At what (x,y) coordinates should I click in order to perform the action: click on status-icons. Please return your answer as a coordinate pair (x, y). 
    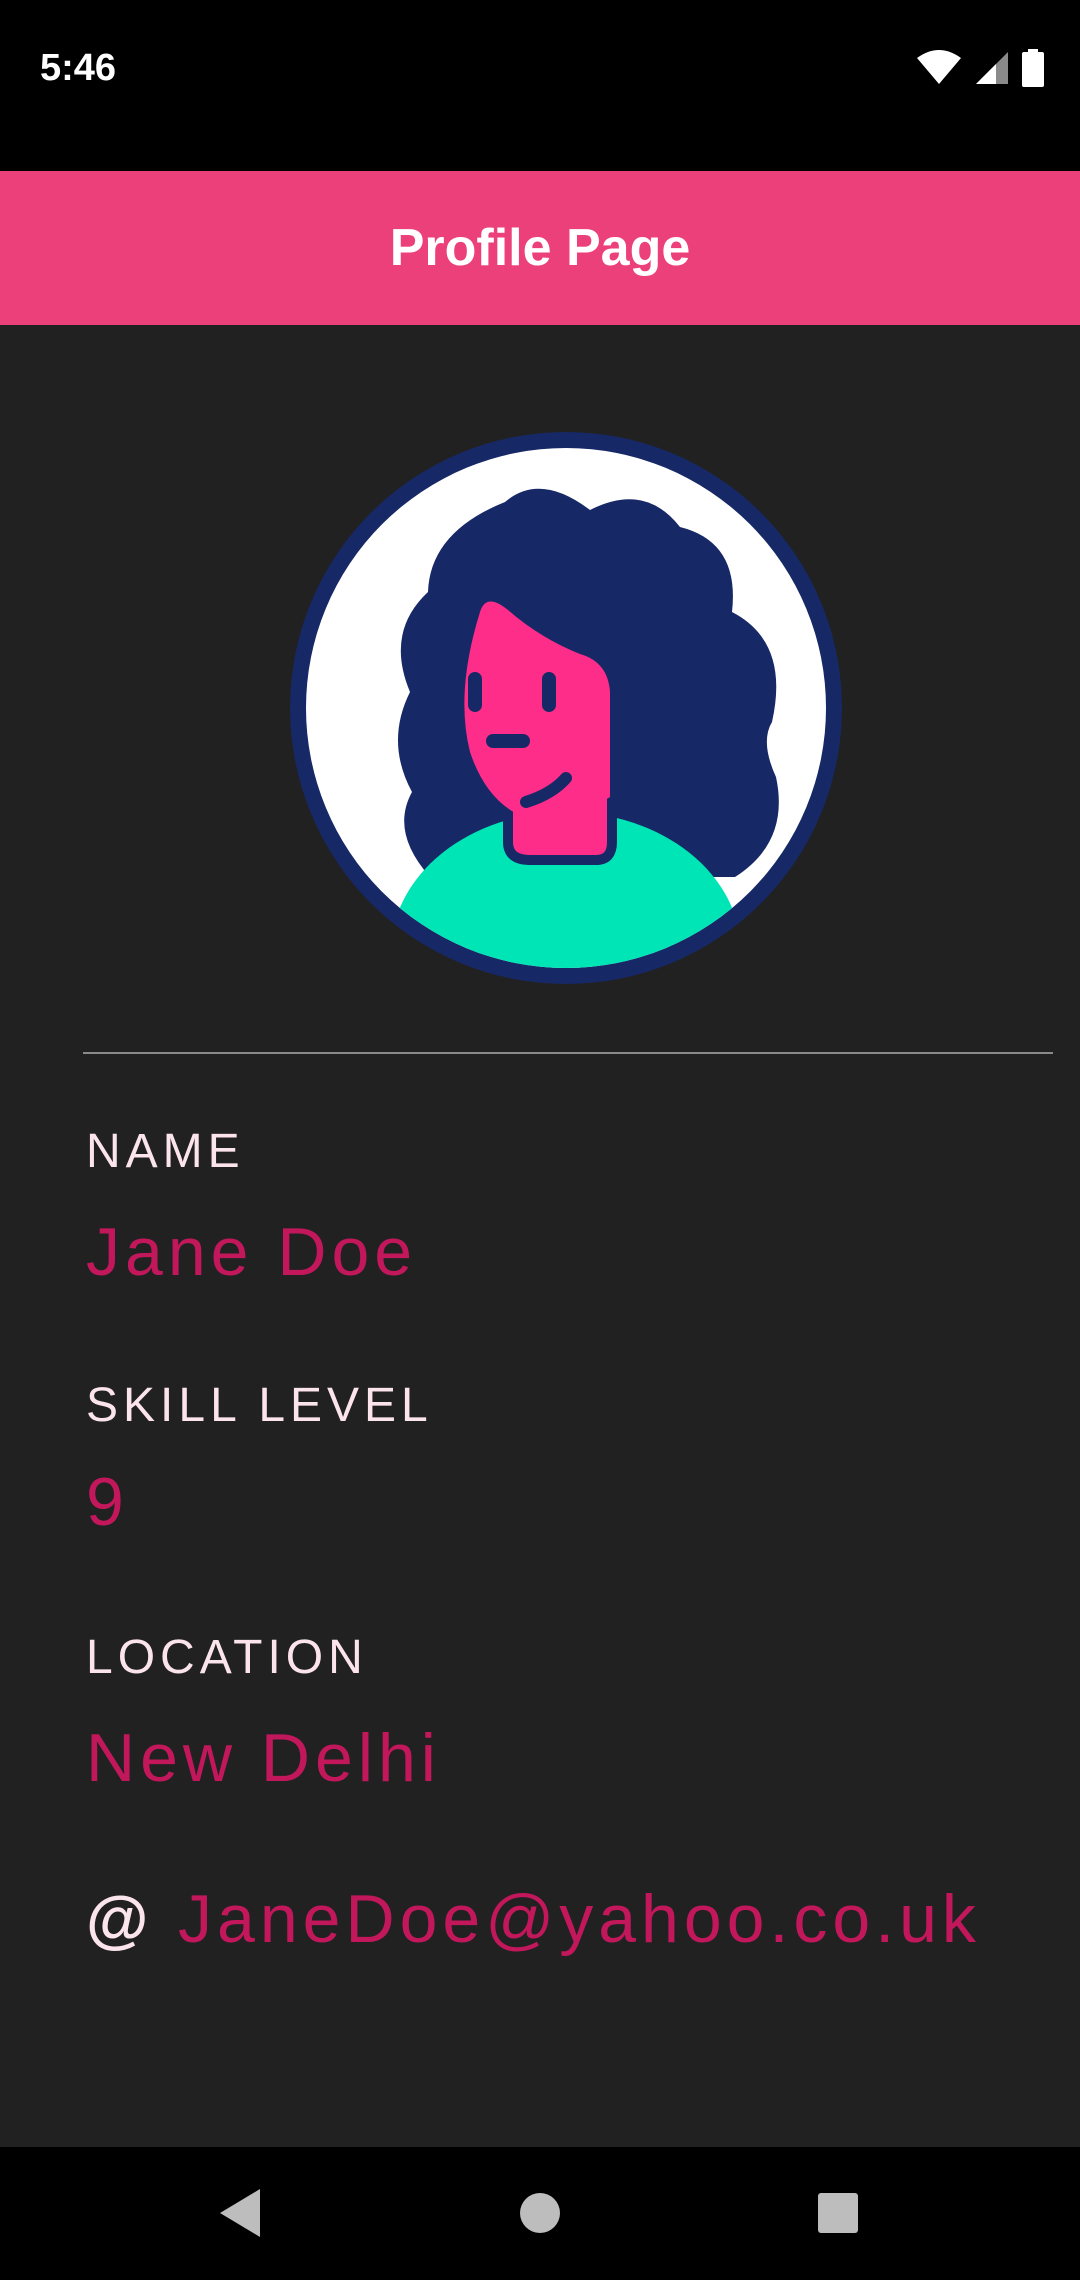
    Looking at the image, I should click on (980, 68).